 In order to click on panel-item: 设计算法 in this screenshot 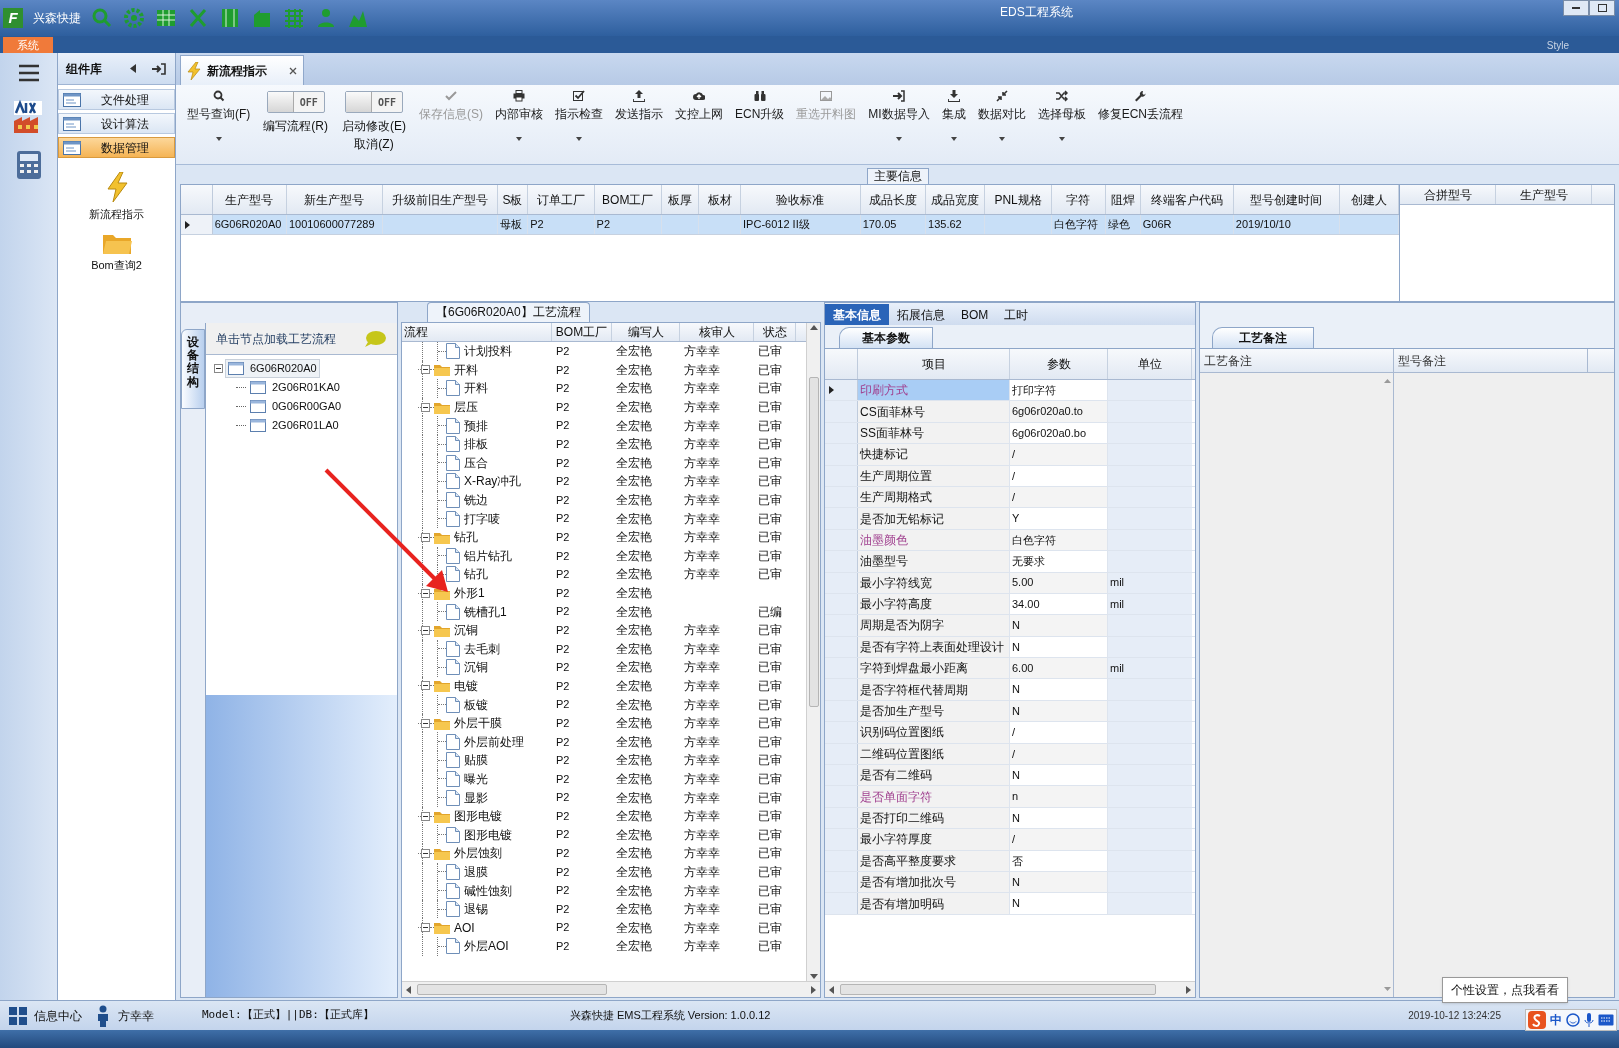, I will do `click(116, 123)`.